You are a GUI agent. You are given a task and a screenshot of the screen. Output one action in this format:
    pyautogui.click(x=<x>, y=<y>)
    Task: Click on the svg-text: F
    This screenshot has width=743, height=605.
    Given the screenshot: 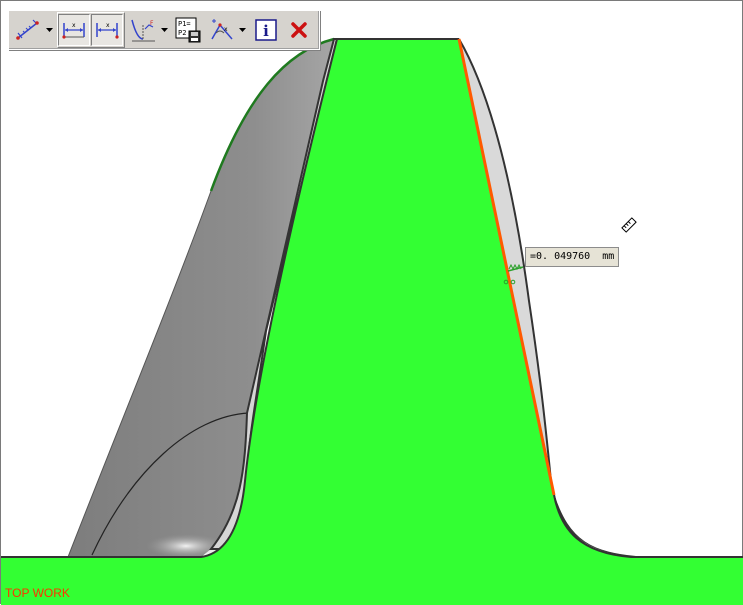 What is the action you would take?
    pyautogui.click(x=152, y=23)
    